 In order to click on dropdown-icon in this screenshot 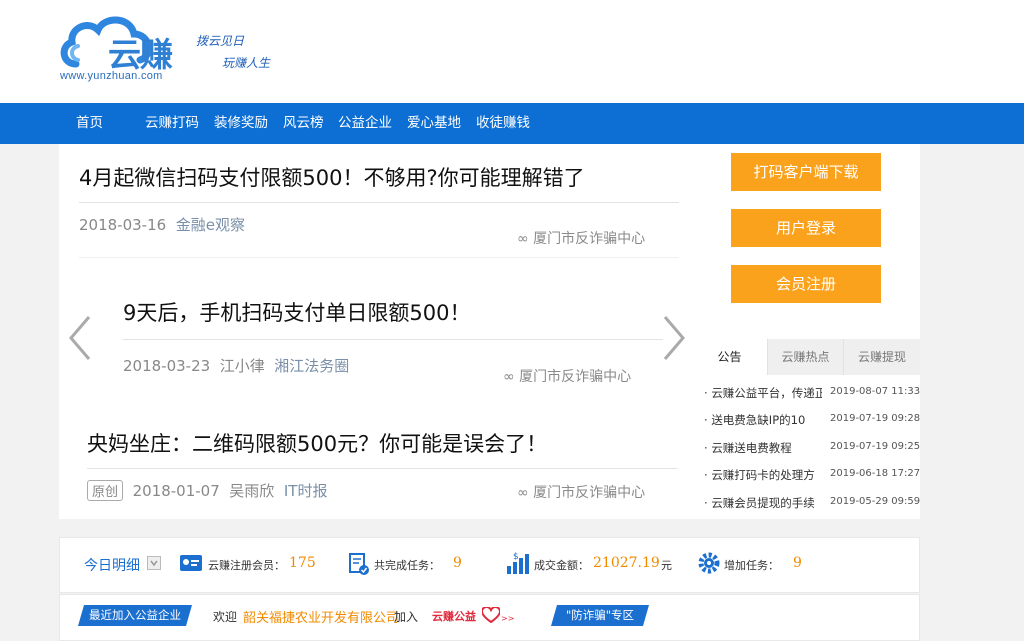, I will do `click(154, 563)`.